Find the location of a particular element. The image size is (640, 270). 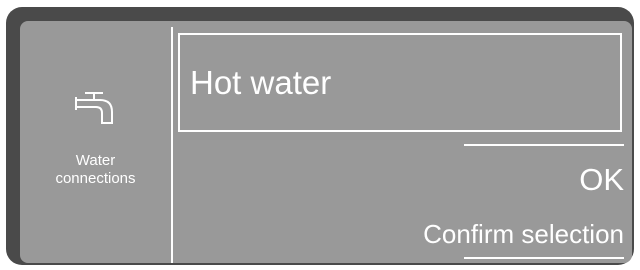

category-label: Water connections is located at coordinates (95, 169).